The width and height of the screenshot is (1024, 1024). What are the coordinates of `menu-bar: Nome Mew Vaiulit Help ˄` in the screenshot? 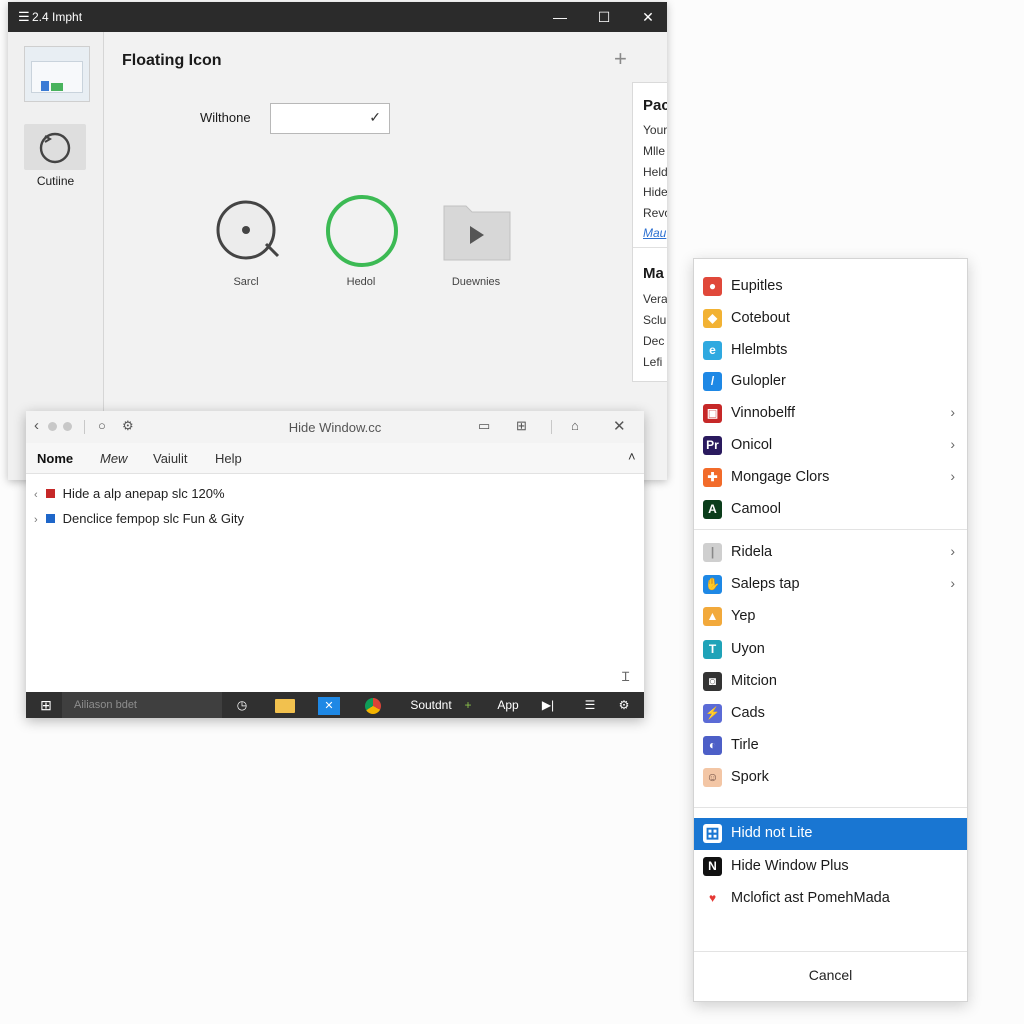 It's located at (335, 458).